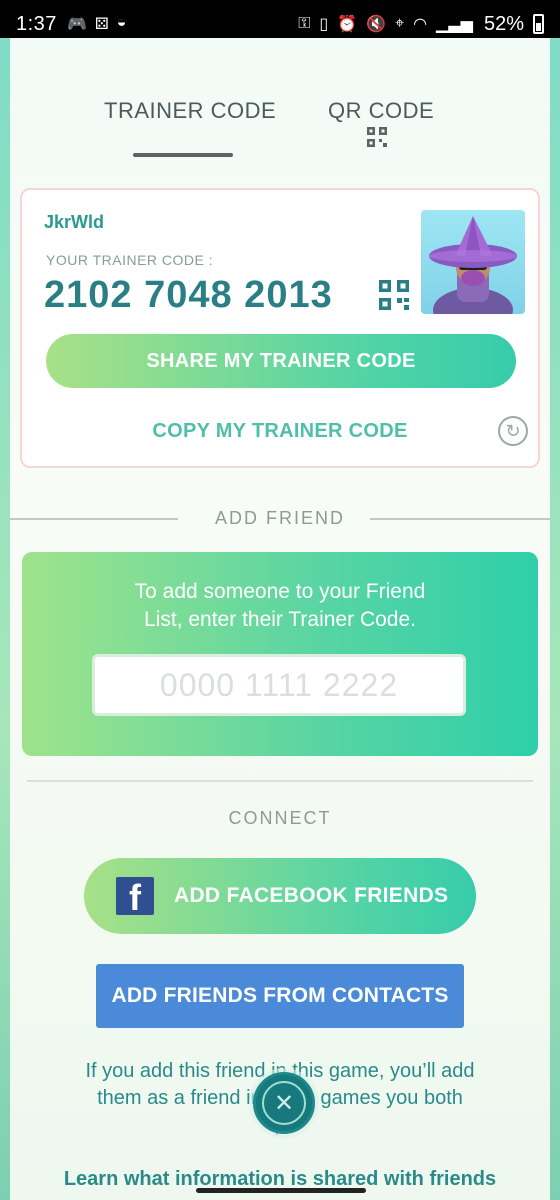  I want to click on close-button: ✕, so click(284, 1103).